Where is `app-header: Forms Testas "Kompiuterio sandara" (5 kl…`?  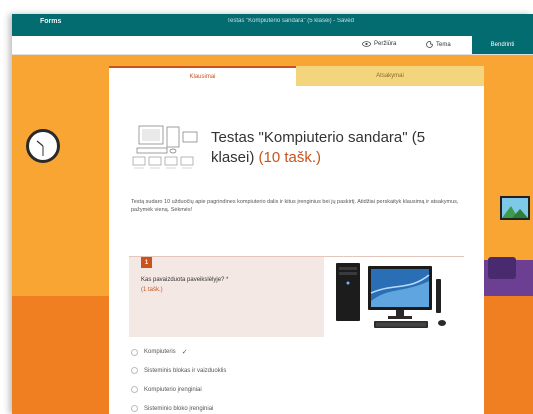
app-header: Forms Testas "Kompiuterio sandara" (5 kl… is located at coordinates (272, 25).